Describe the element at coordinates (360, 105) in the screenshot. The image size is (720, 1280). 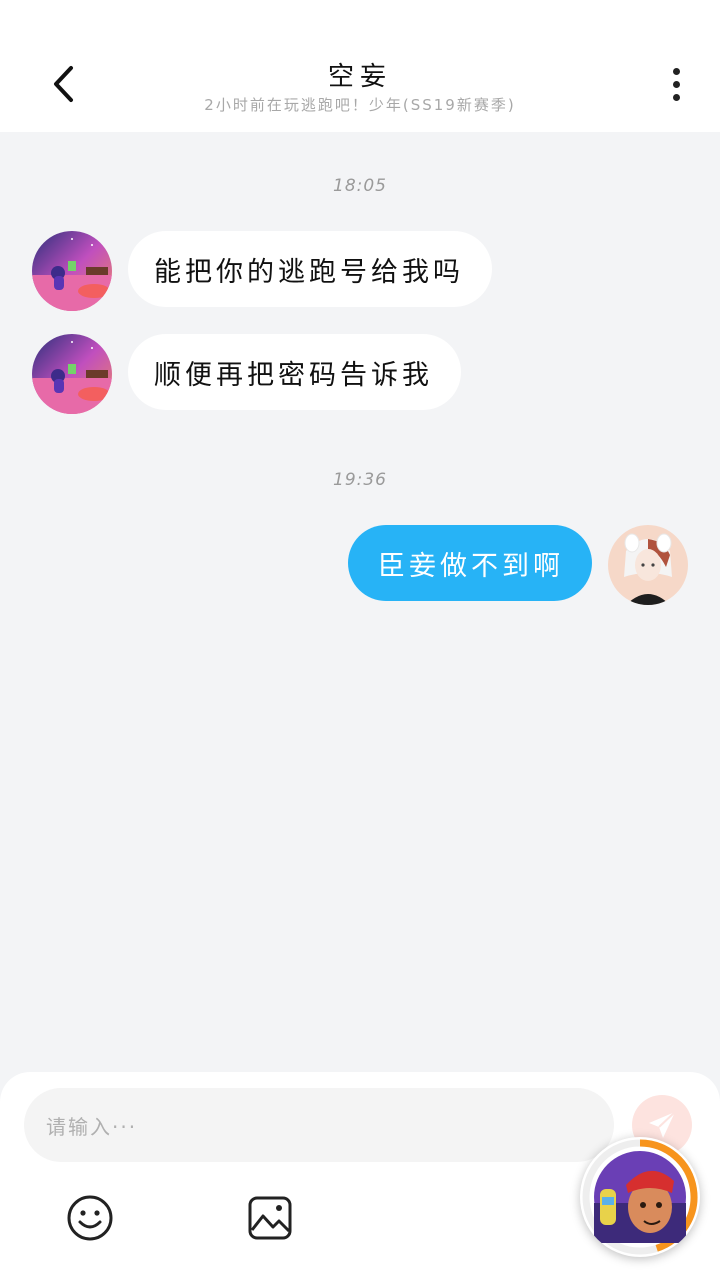
I see `contact-status: 2小时前在玩逃跑吧！少年(SS19新赛季)` at that location.